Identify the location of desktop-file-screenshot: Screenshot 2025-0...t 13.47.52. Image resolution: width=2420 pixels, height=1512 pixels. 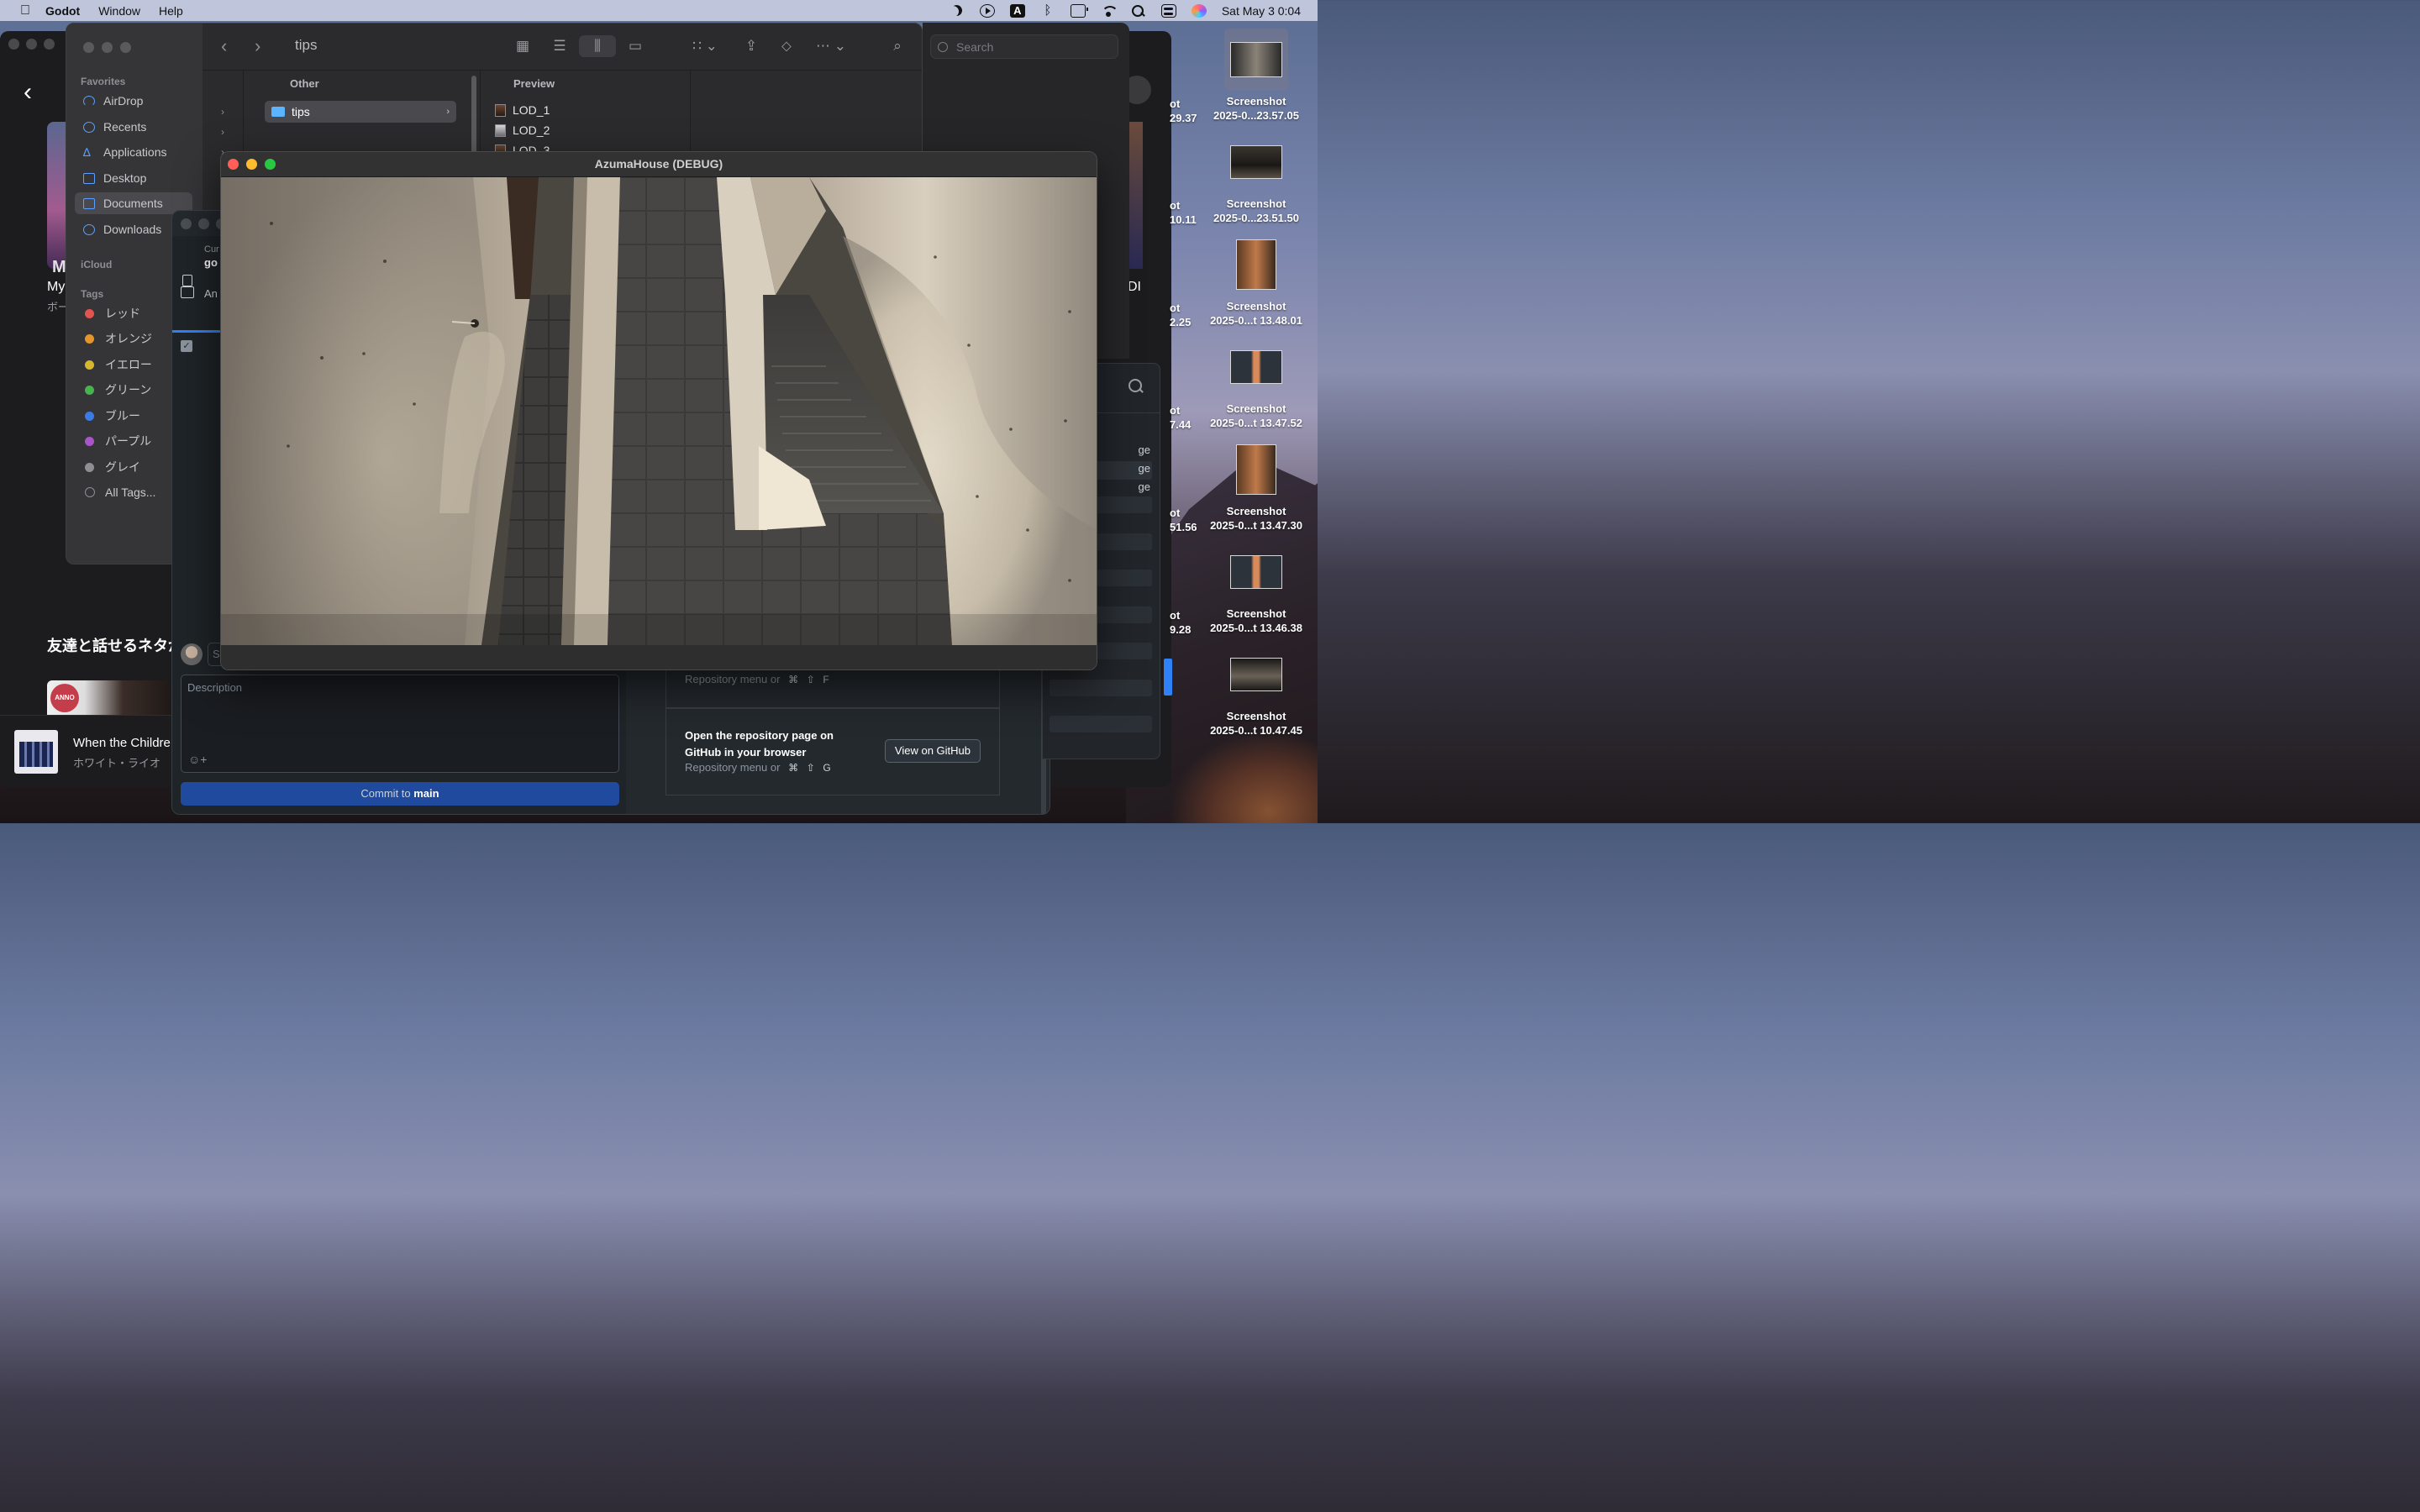
(1256, 383).